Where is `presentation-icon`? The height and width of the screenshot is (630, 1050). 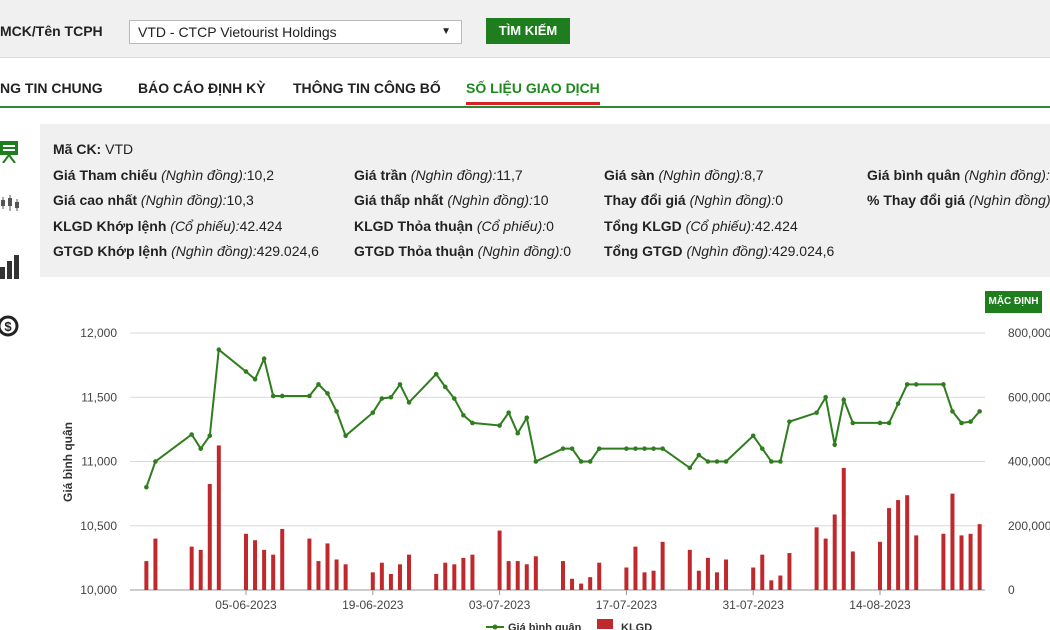 presentation-icon is located at coordinates (10, 152).